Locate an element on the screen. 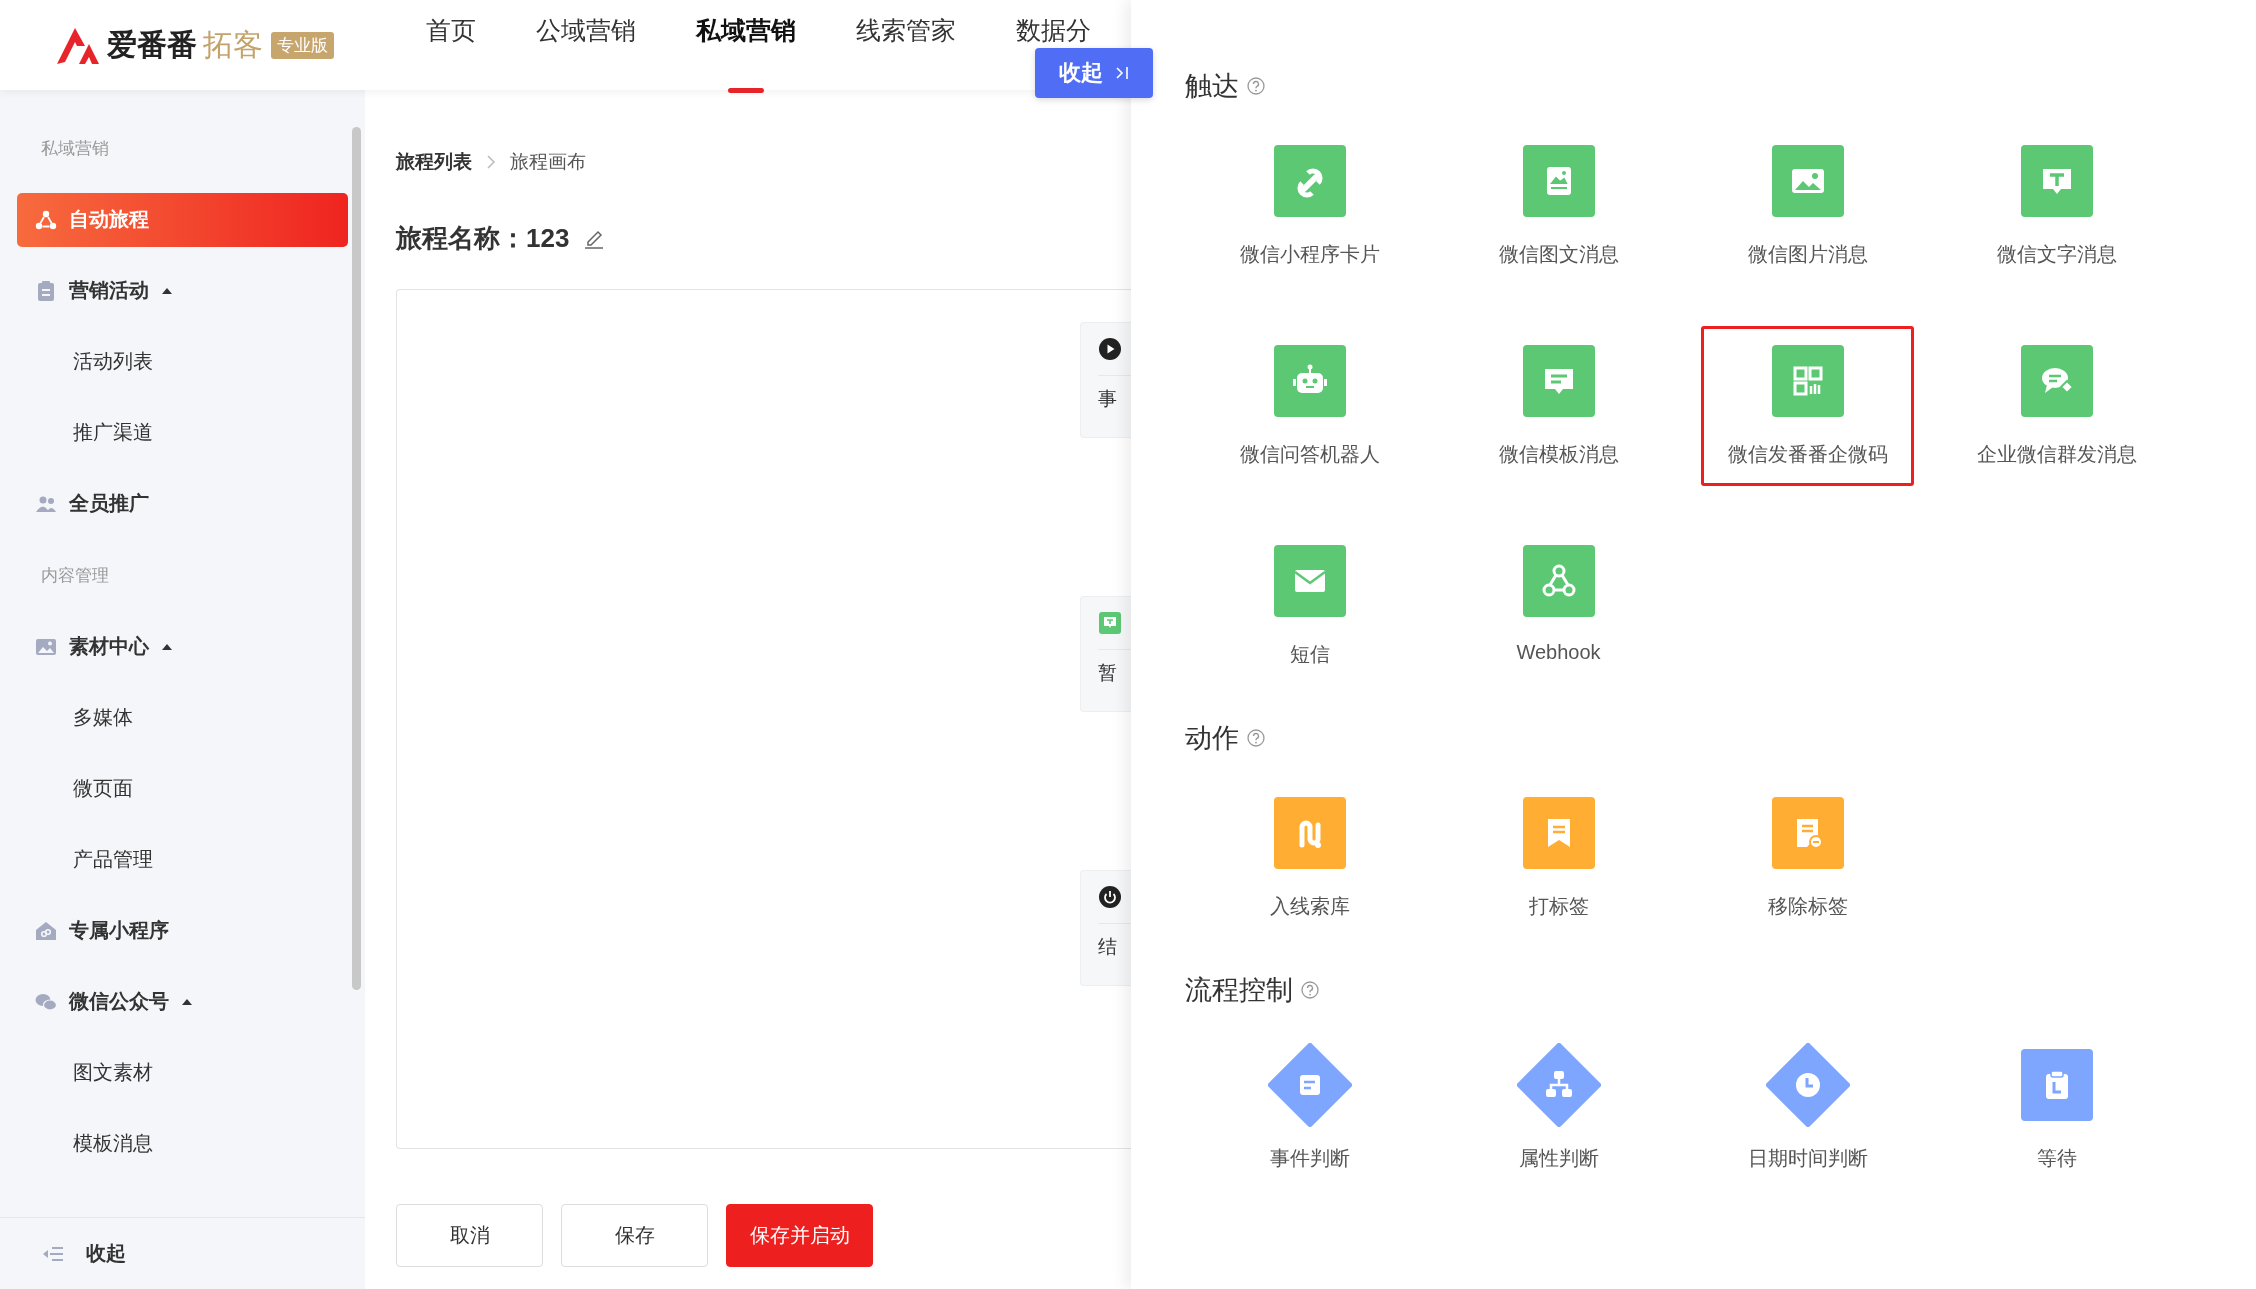  node-type-item: 属性判断 is located at coordinates (1558, 1110).